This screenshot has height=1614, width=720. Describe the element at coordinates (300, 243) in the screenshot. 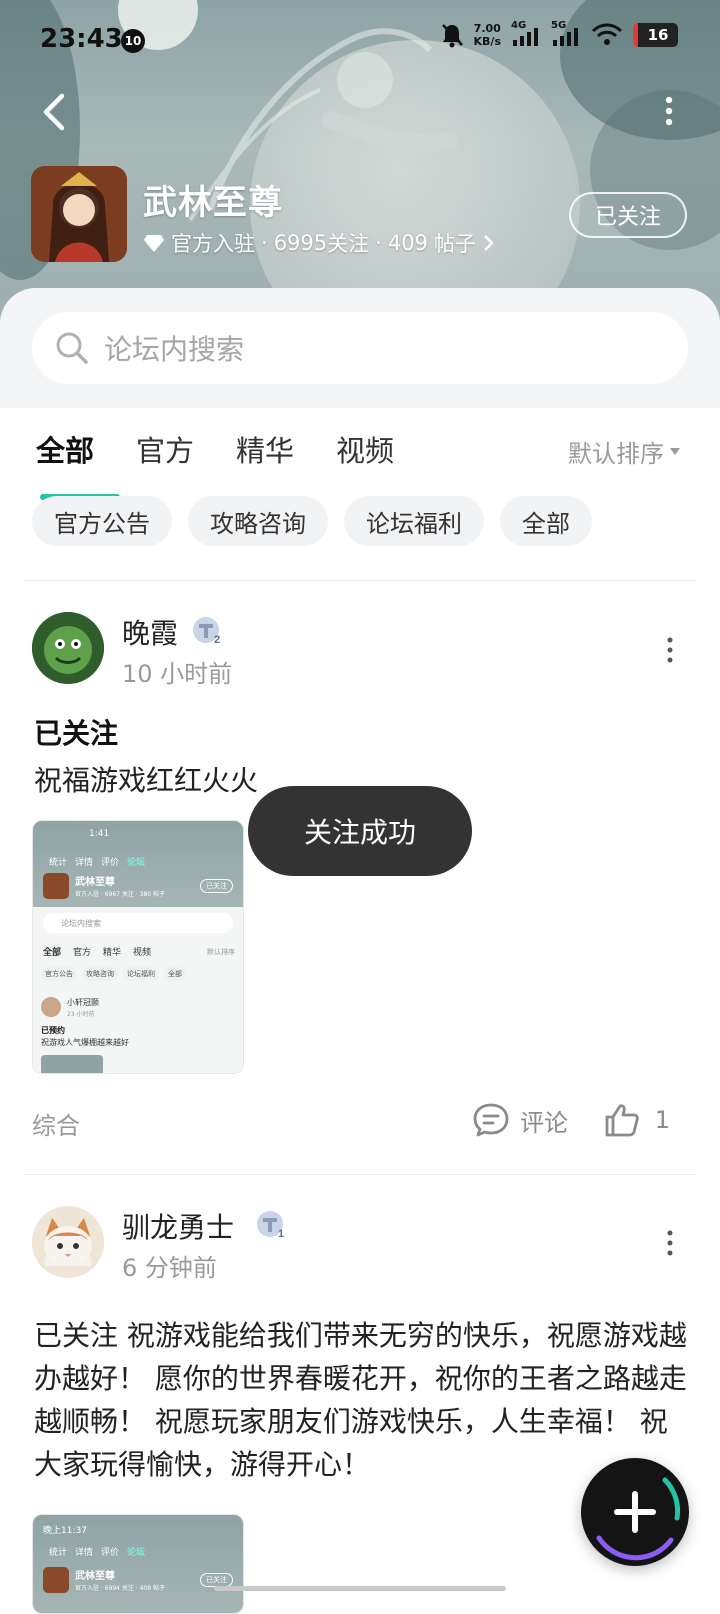

I see `follow-count: 6995` at that location.